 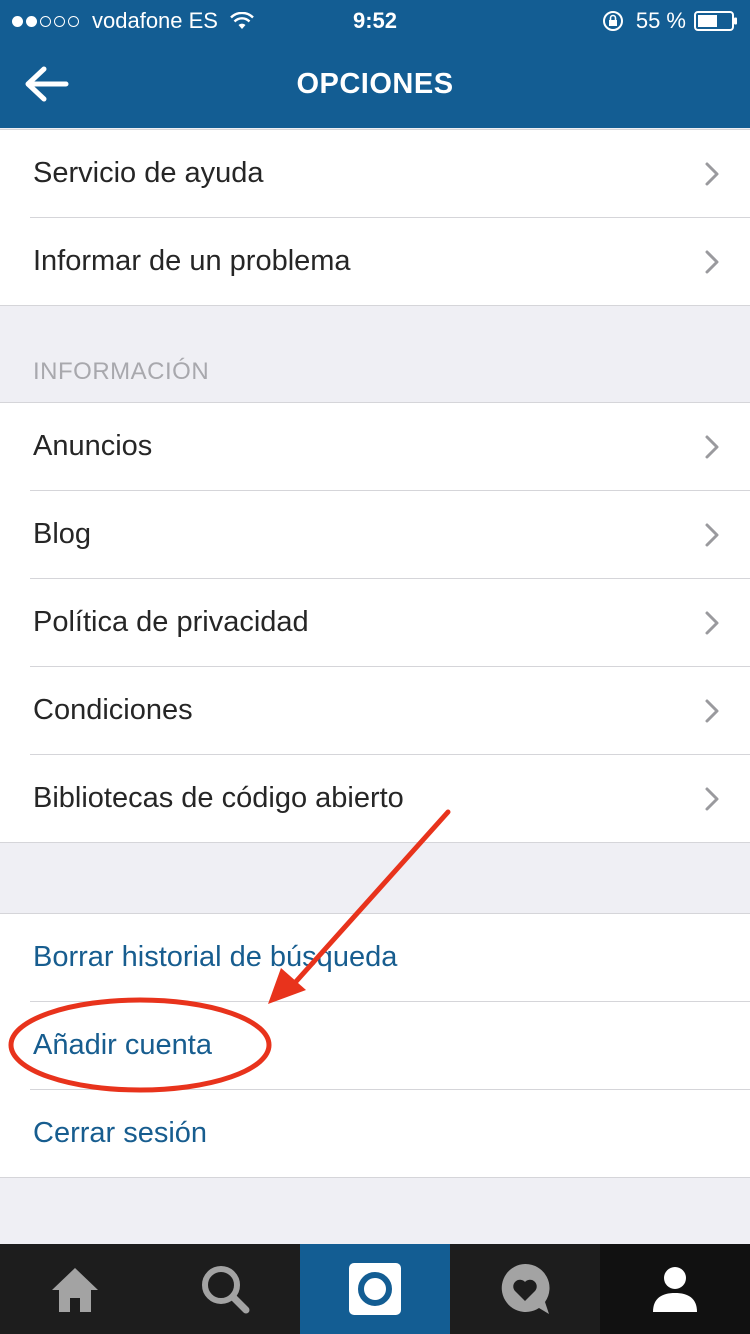 What do you see at coordinates (375, 84) in the screenshot?
I see `page-title: OPCIONES` at bounding box center [375, 84].